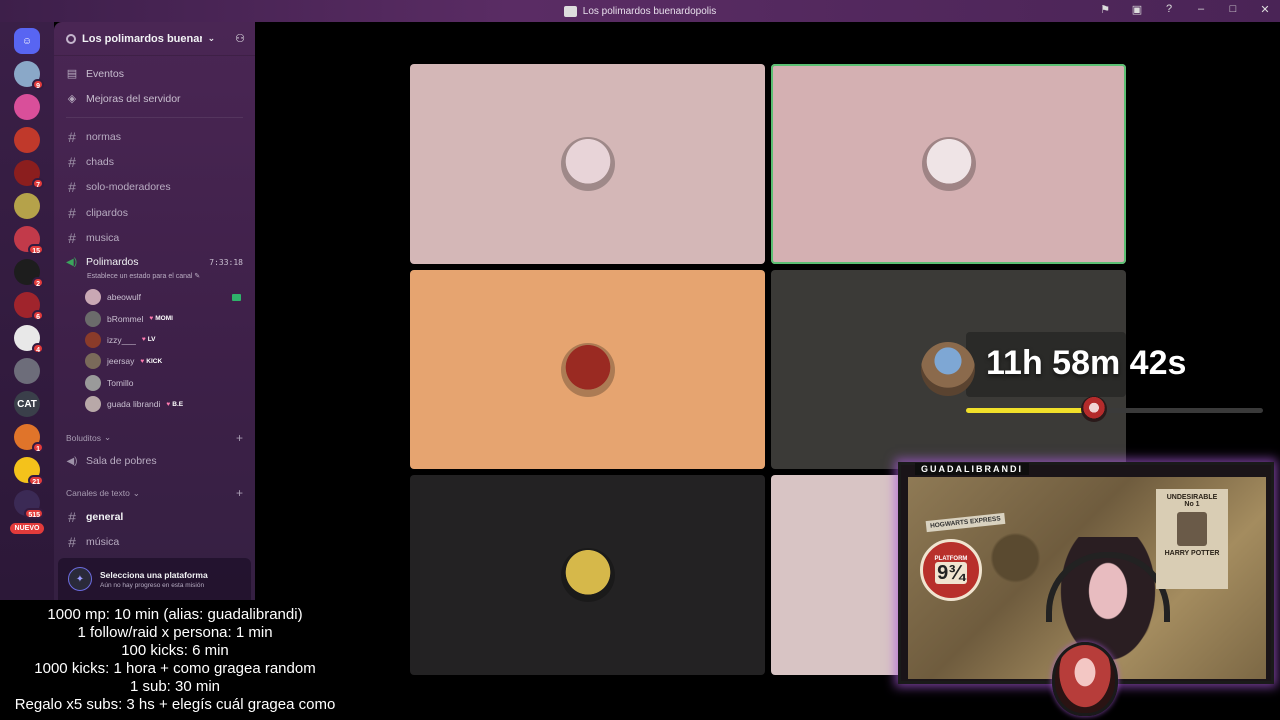 Image resolution: width=1280 pixels, height=720 pixels. Describe the element at coordinates (29, 471) in the screenshot. I see `server-icon-server-12: 21` at that location.